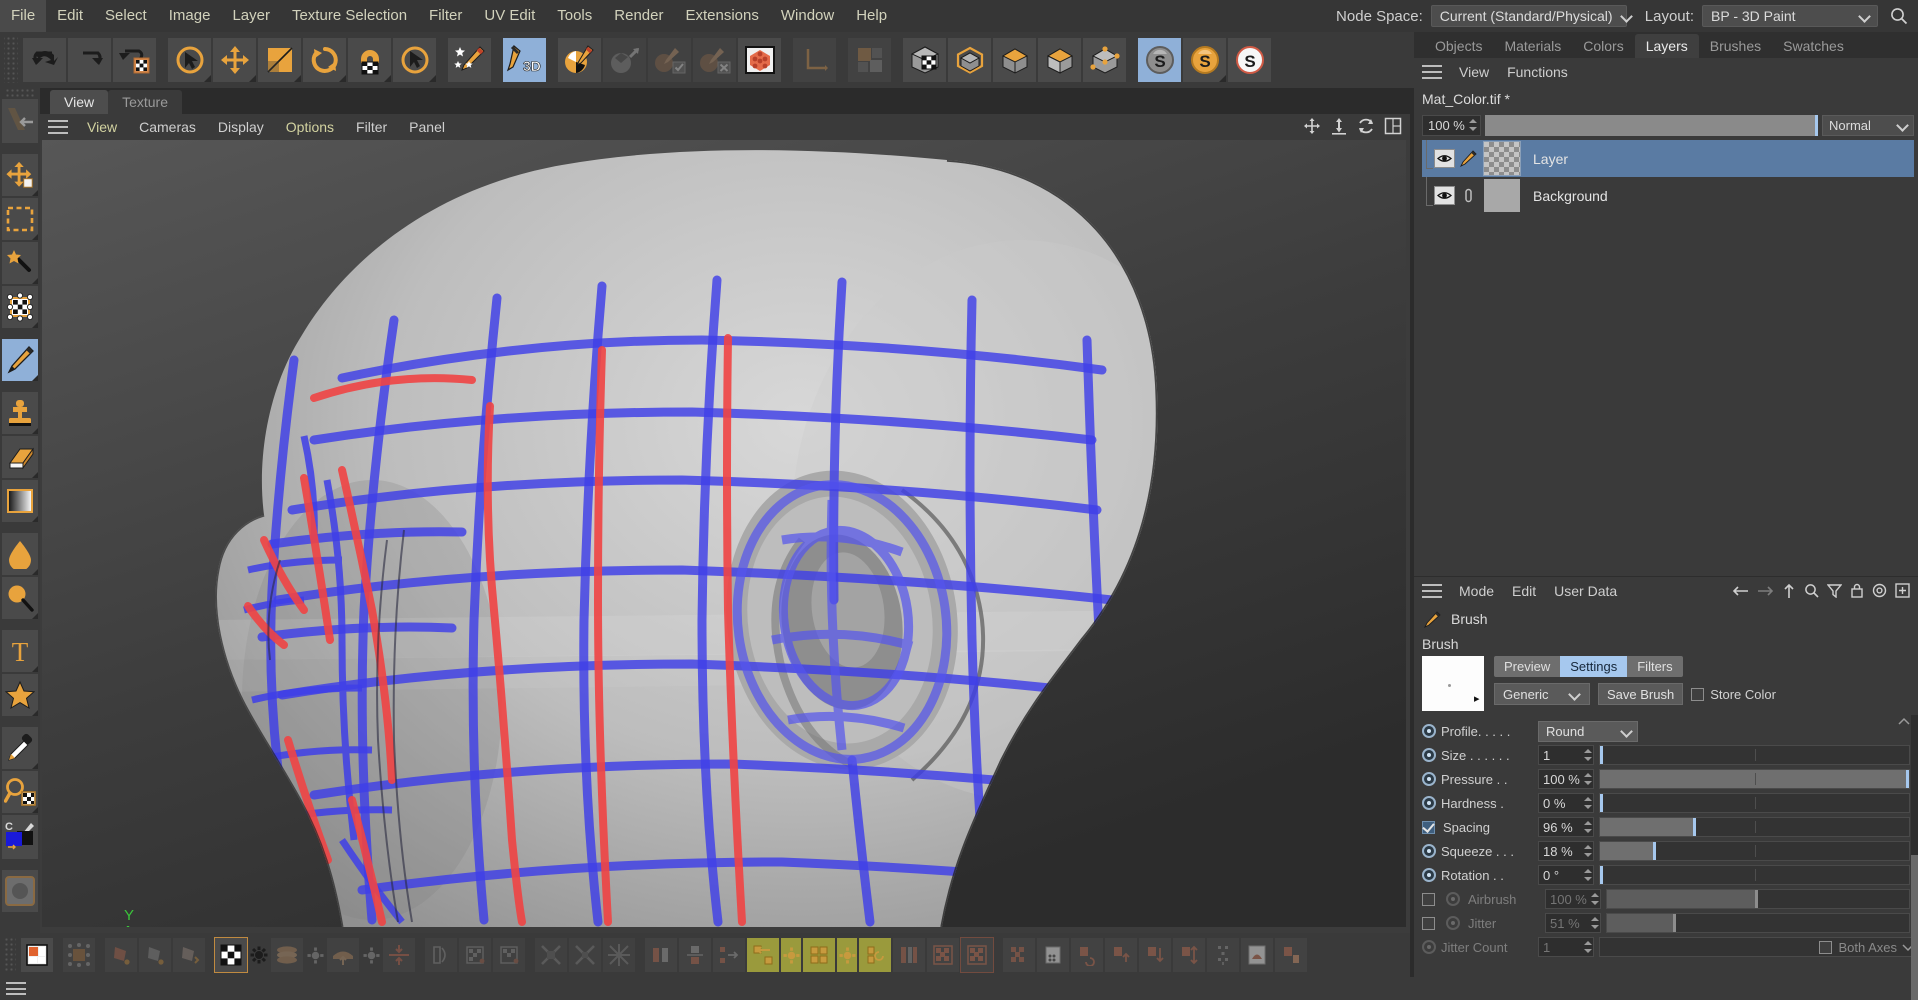 The width and height of the screenshot is (1918, 1000). Describe the element at coordinates (1312, 126) in the screenshot. I see `pan-icon` at that location.